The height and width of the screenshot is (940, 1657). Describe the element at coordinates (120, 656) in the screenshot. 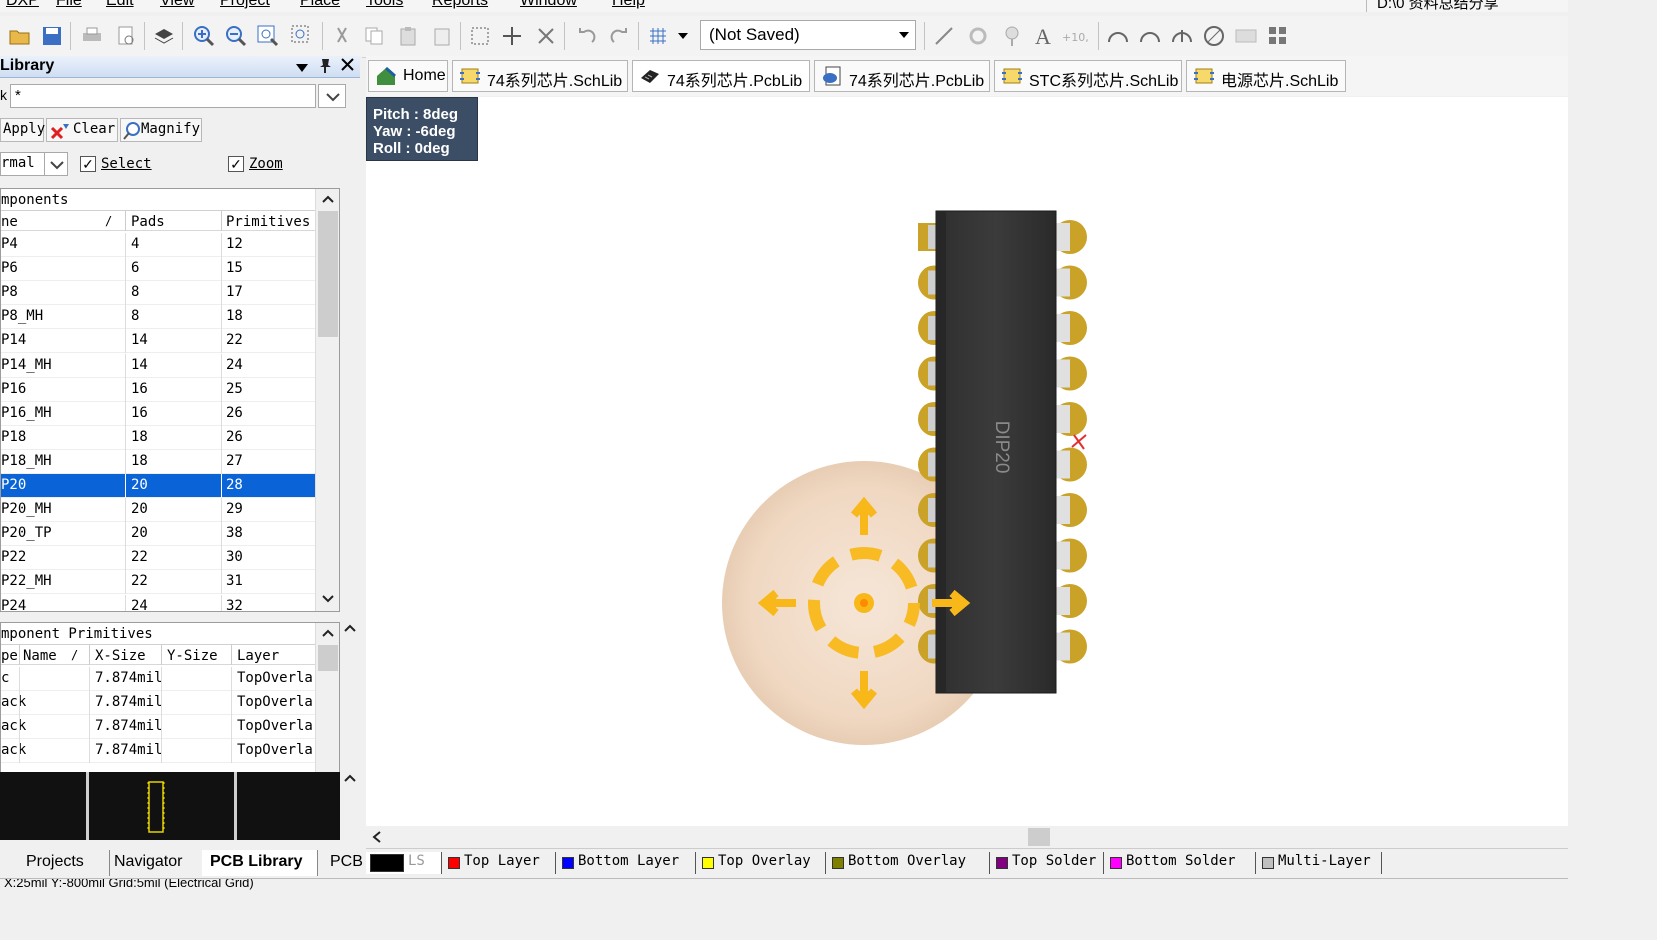

I see `column-header-xsize: X-Size` at that location.